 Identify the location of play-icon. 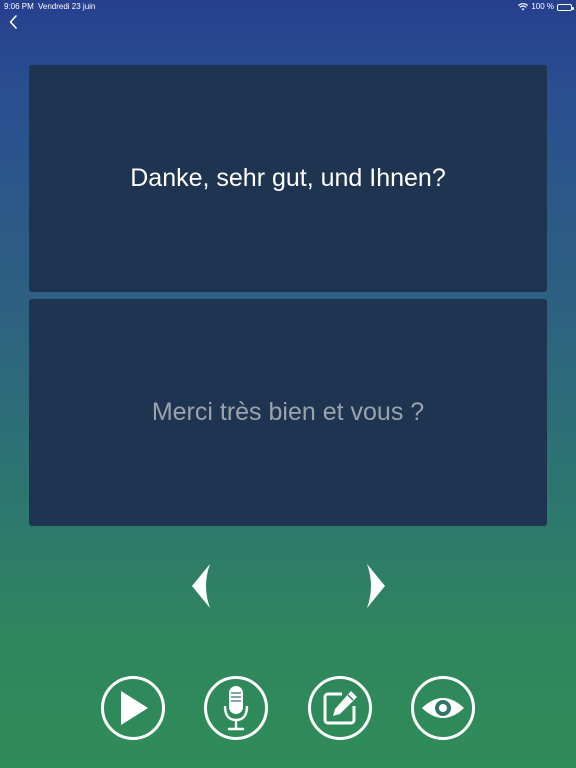
(133, 708).